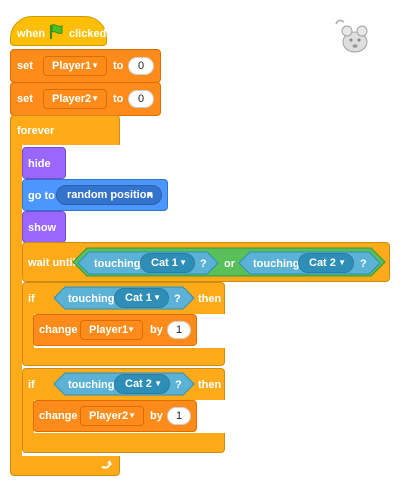  I want to click on hide-label: hide, so click(39, 164).